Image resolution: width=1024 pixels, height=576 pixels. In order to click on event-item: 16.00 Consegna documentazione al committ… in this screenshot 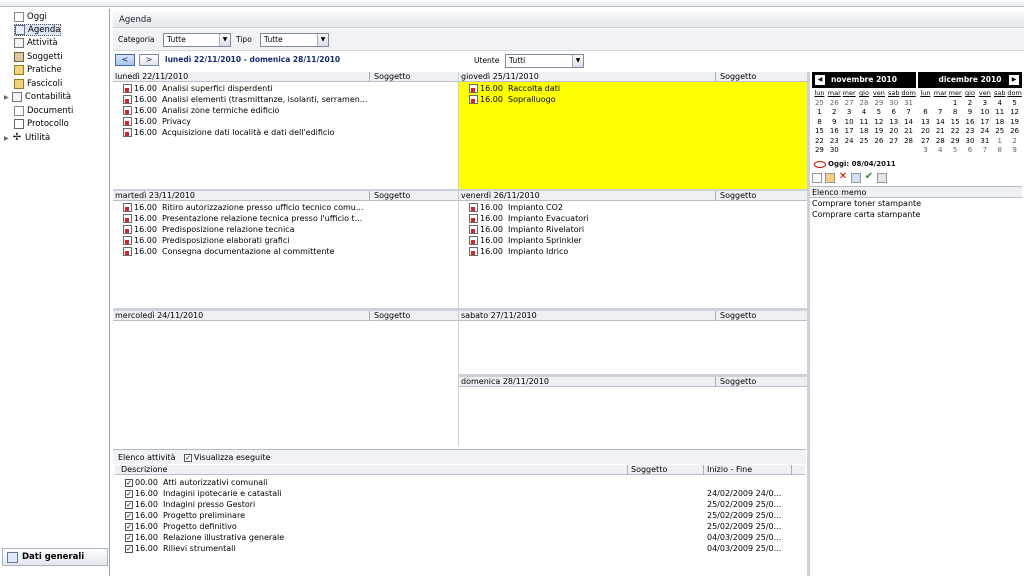, I will do `click(228, 251)`.